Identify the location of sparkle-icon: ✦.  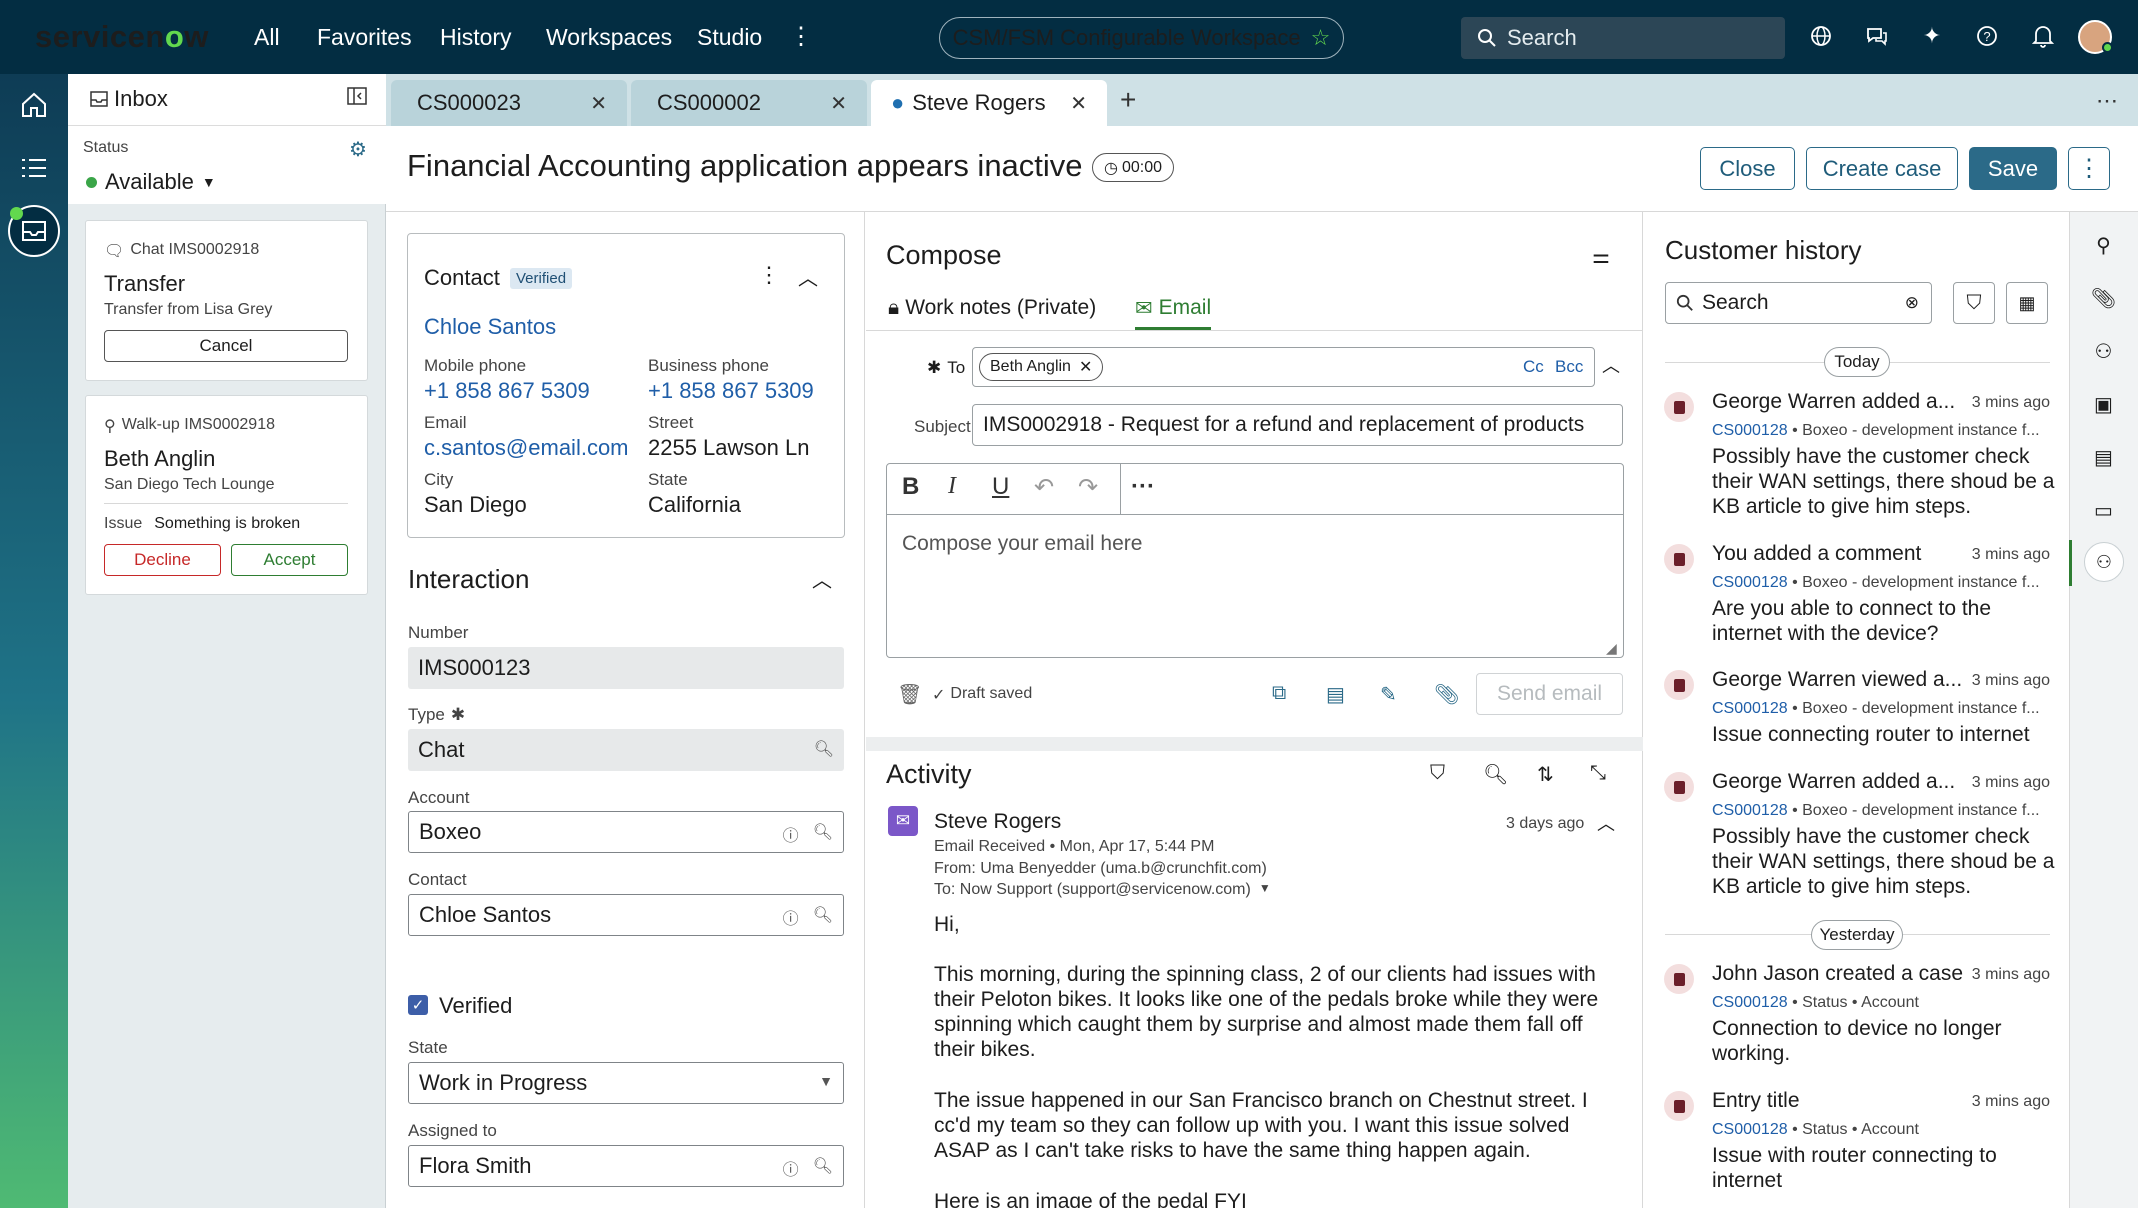
(1932, 36).